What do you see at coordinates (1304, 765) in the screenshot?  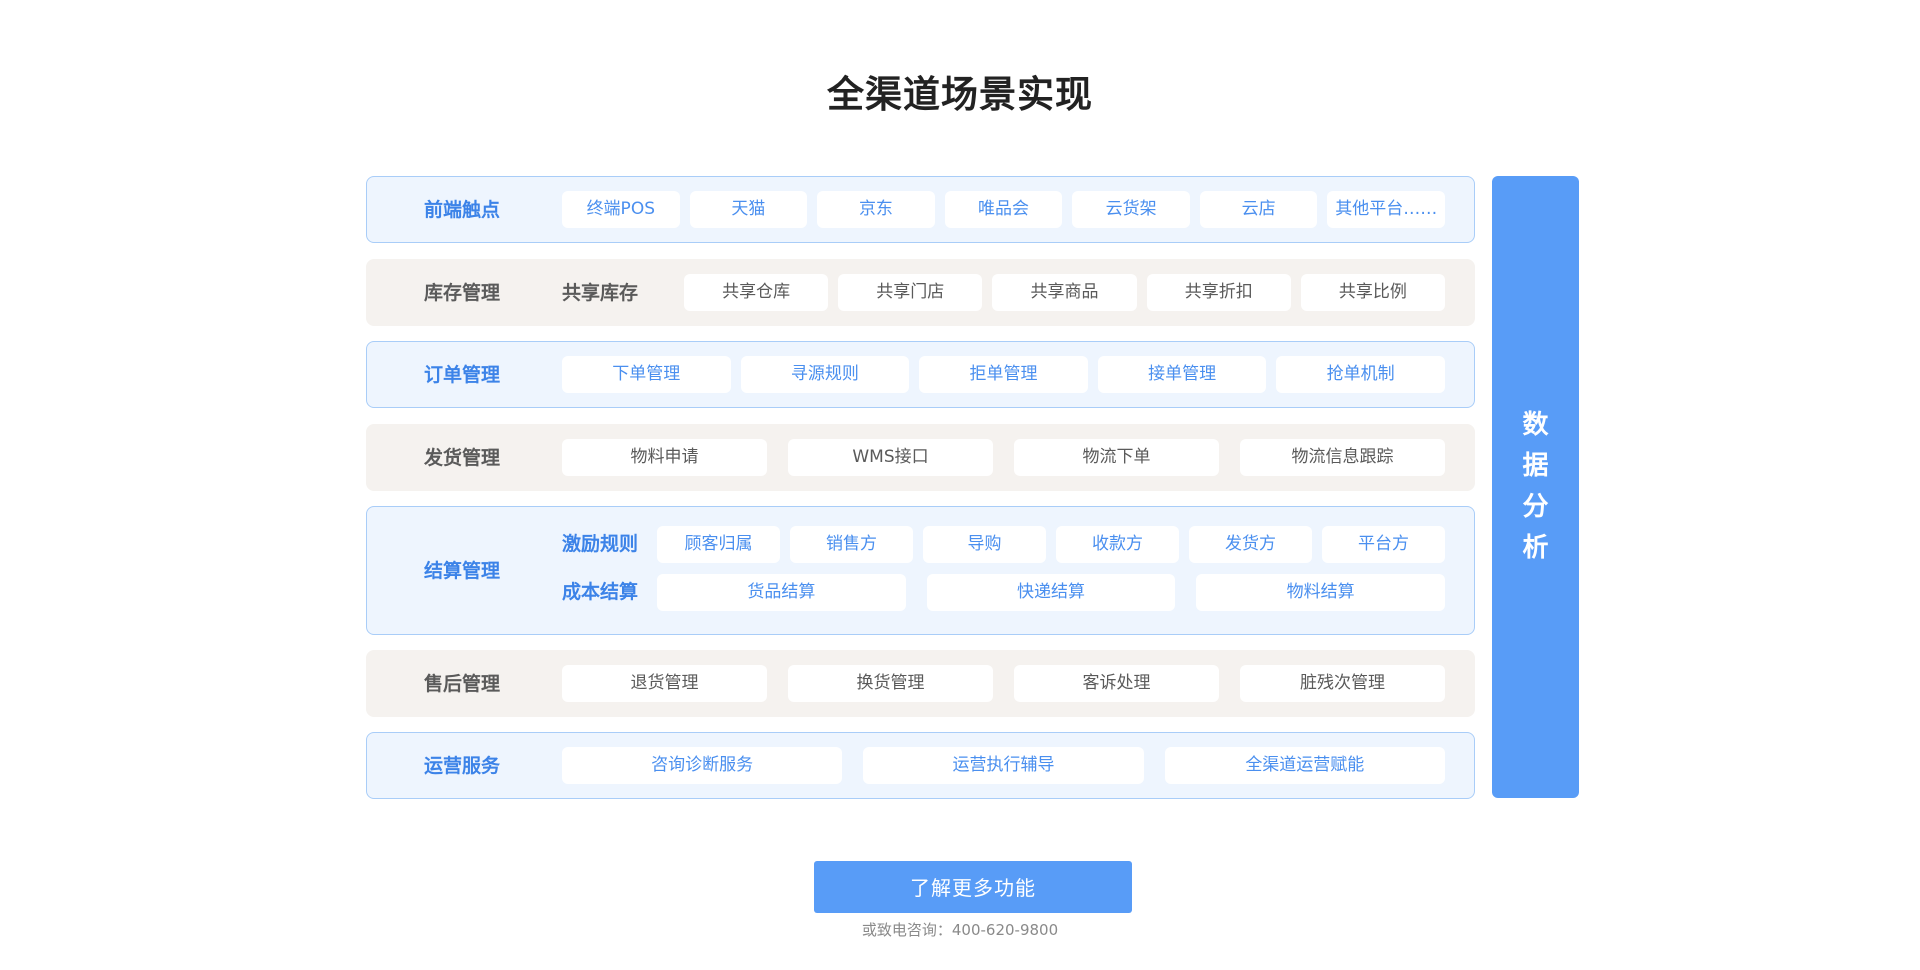 I see `item-tag: 全渠道运营赋能` at bounding box center [1304, 765].